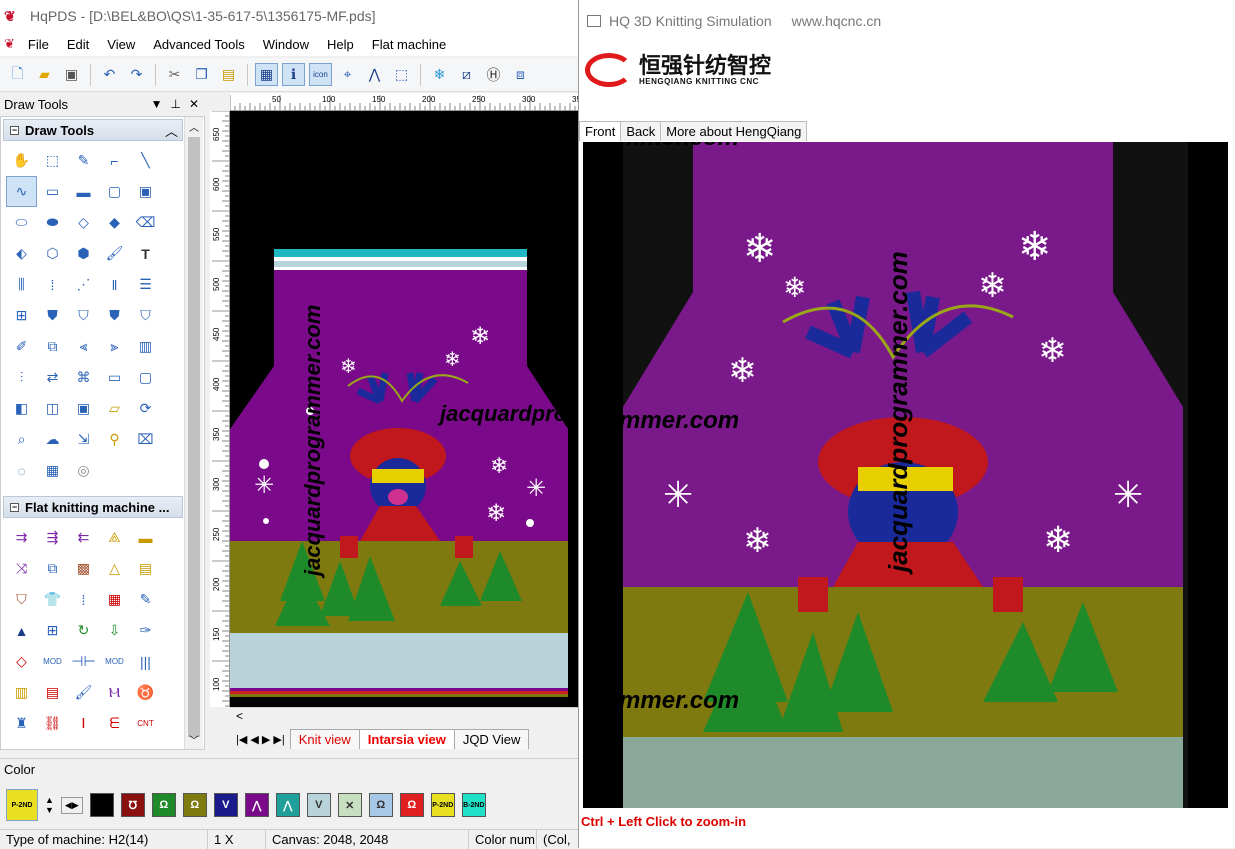  I want to click on ellipse-icon: ⬭, so click(21, 222).